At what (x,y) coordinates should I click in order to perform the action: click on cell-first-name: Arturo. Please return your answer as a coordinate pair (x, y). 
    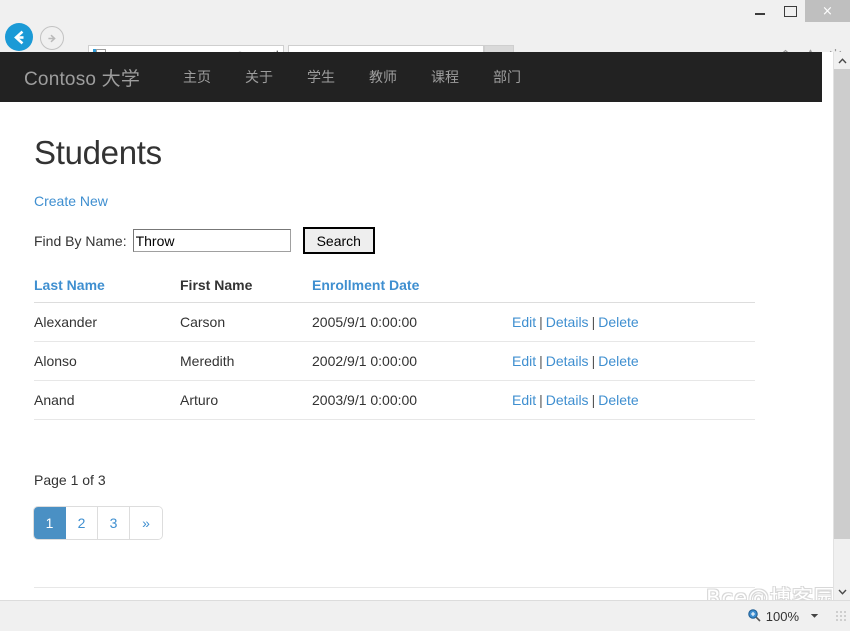
    Looking at the image, I should click on (246, 400).